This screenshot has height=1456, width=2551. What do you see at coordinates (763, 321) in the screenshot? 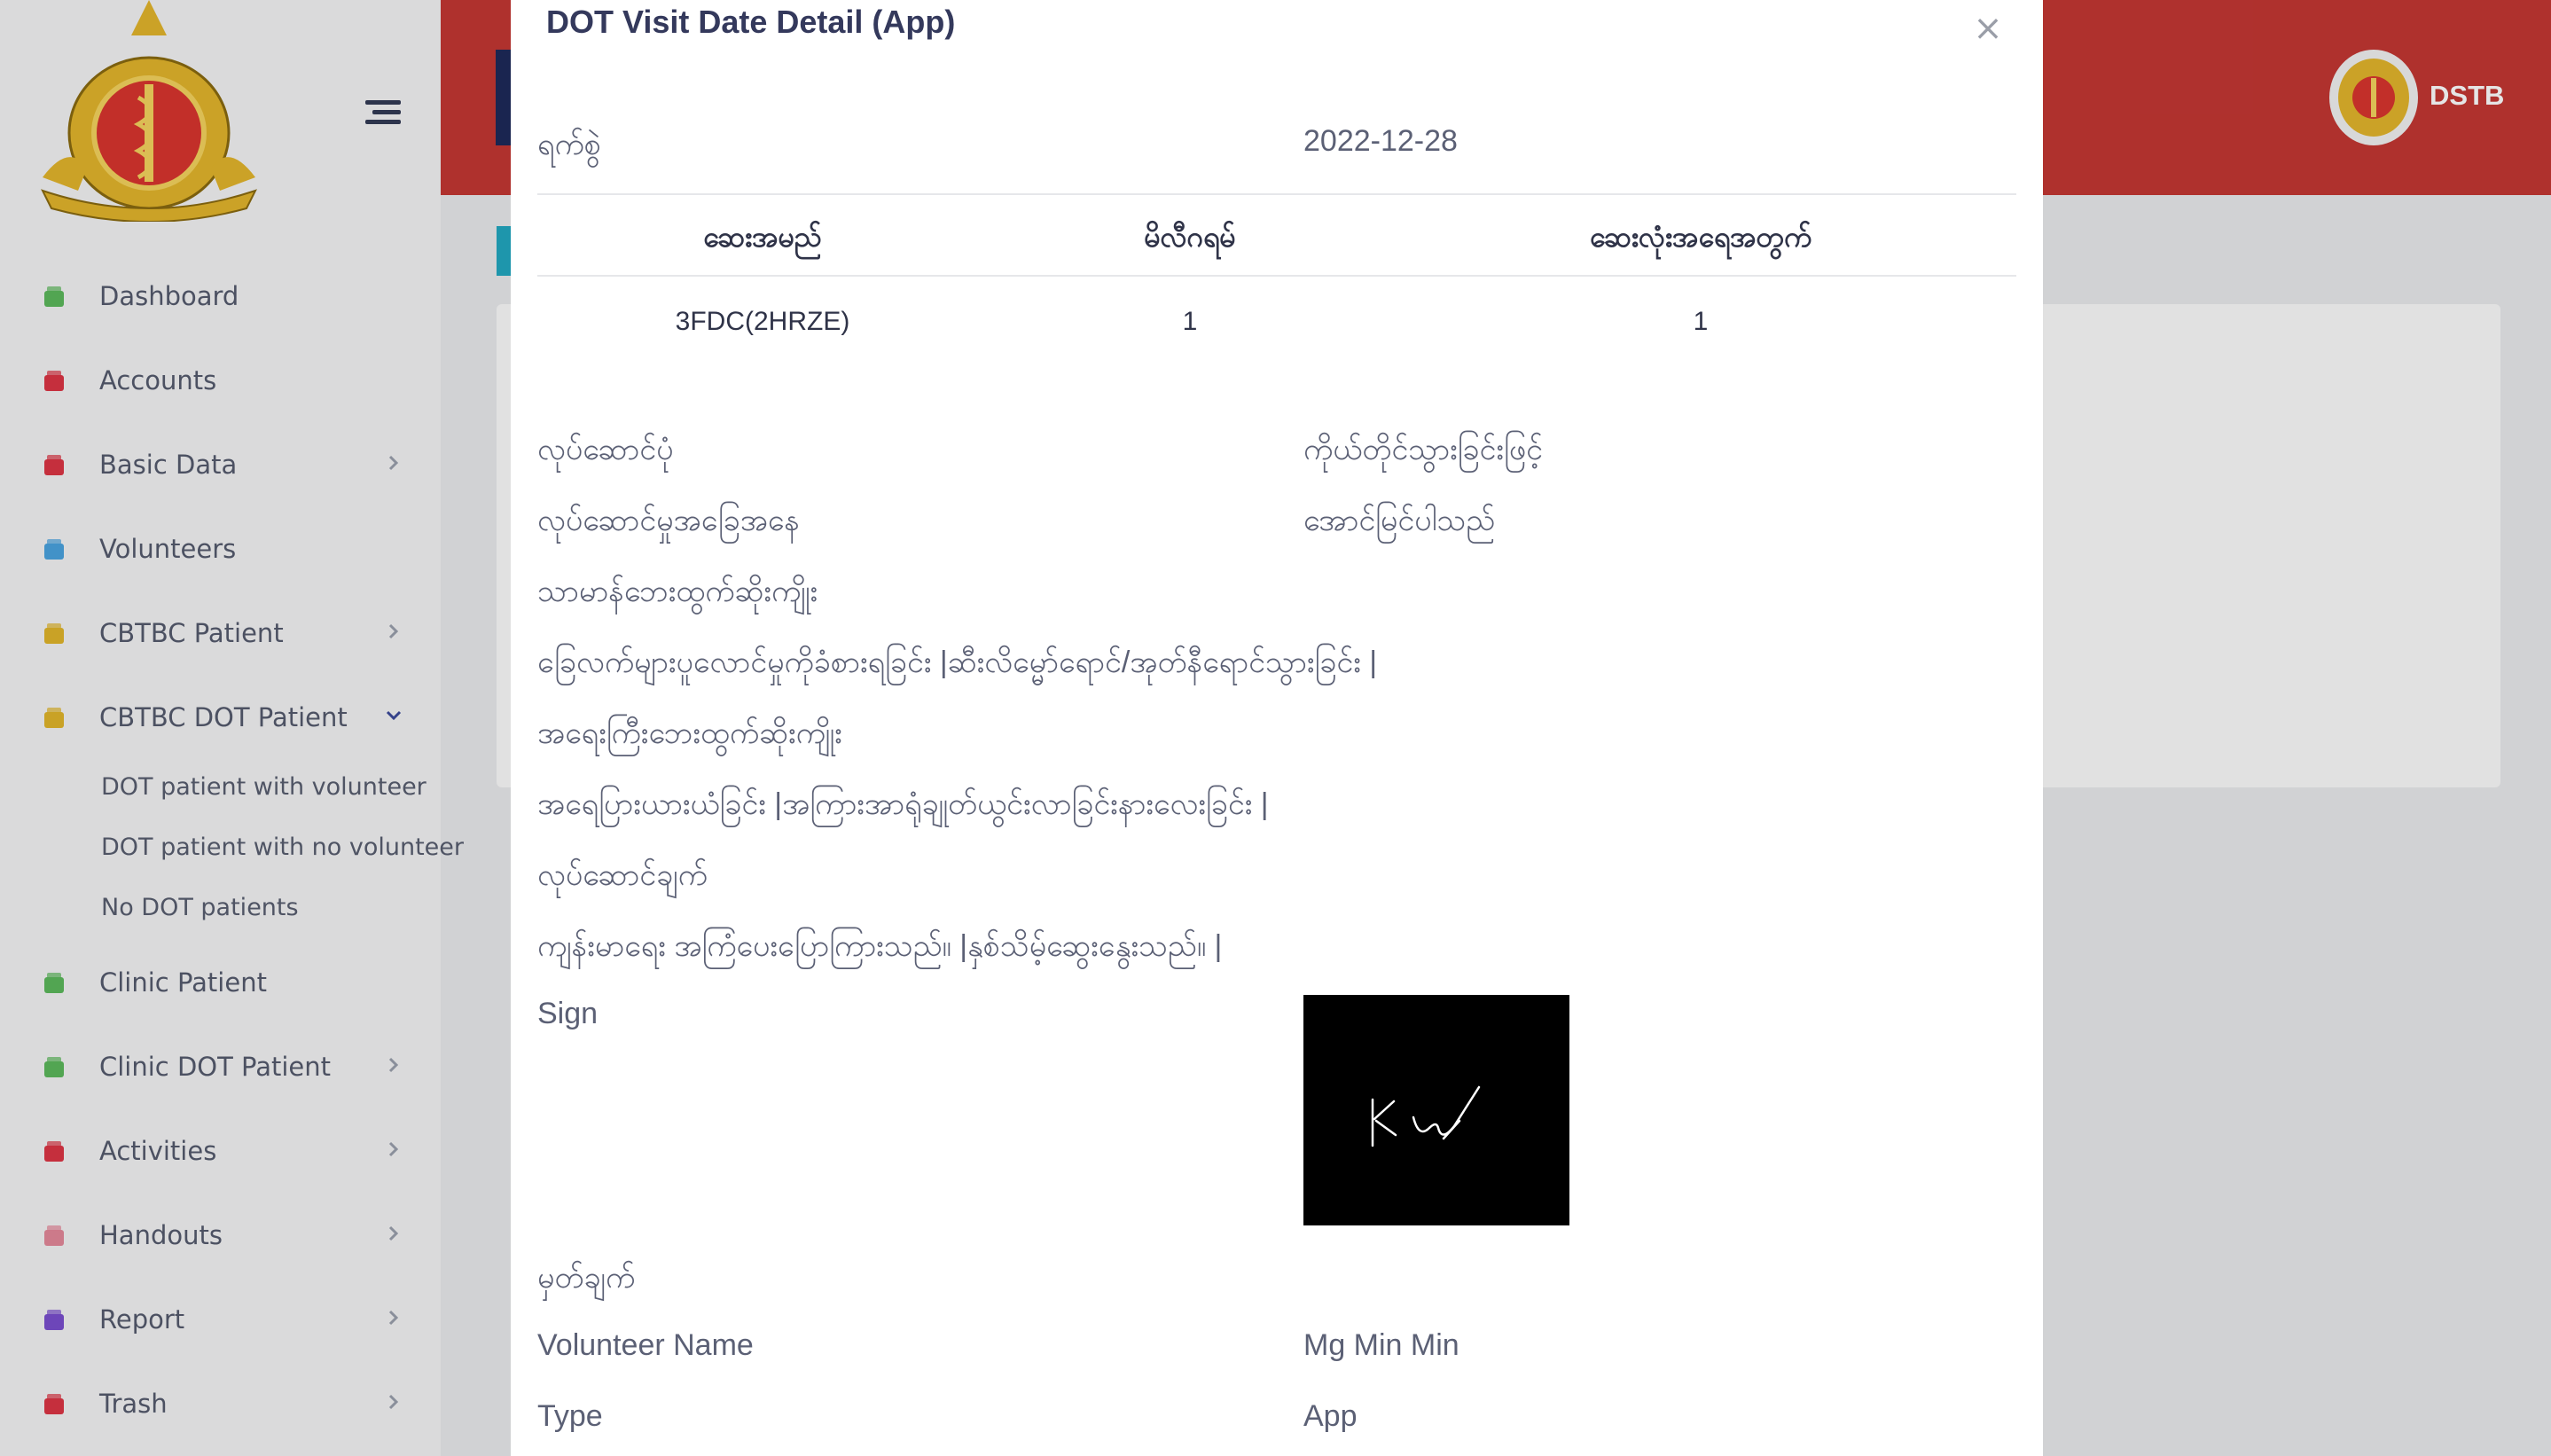
I see `table-cell: 3FDC(2HRZE)` at bounding box center [763, 321].